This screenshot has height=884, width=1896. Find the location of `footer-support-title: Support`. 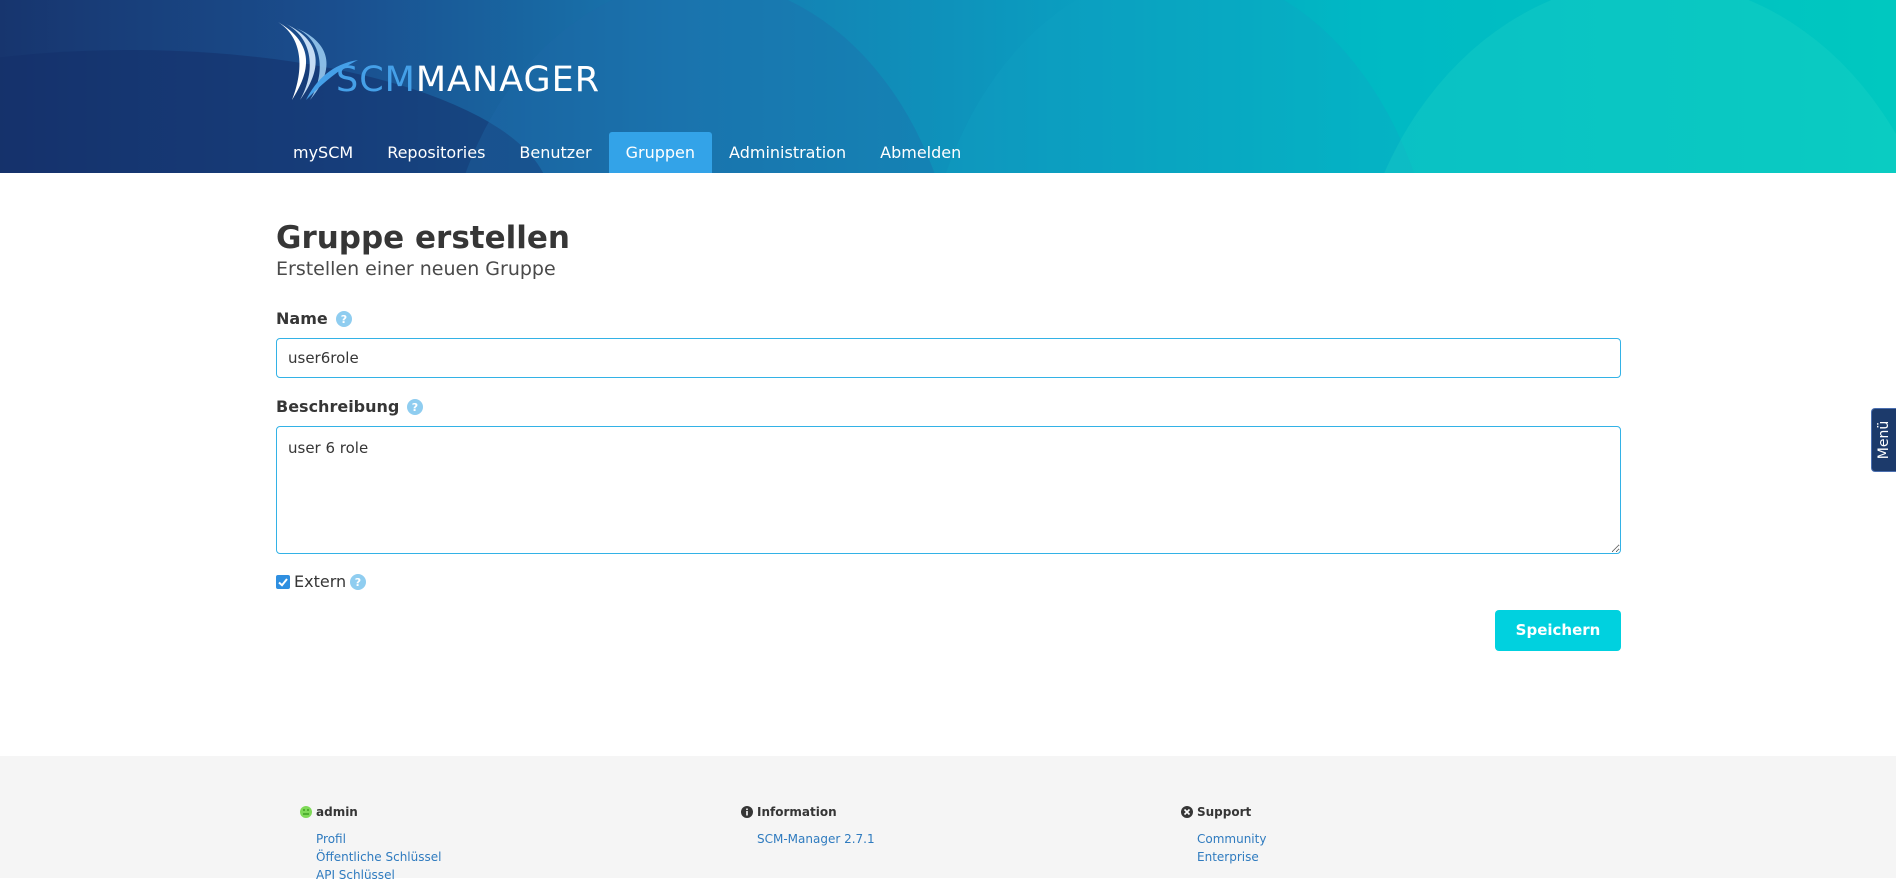

footer-support-title: Support is located at coordinates (1223, 812).